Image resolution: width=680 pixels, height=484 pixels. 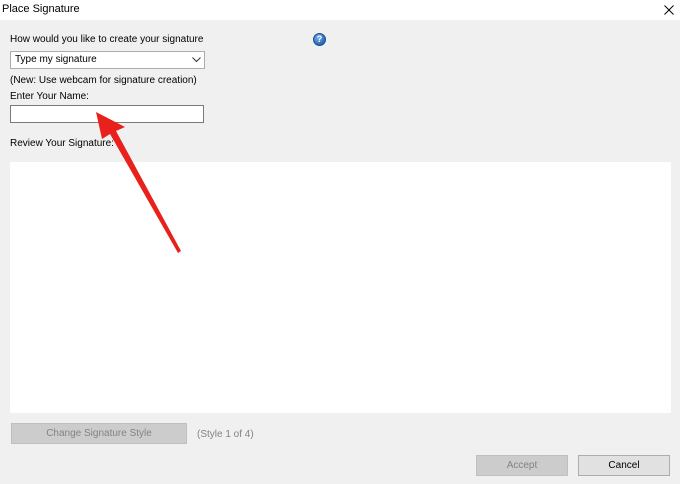 I want to click on help-icon: ?, so click(x=319, y=39).